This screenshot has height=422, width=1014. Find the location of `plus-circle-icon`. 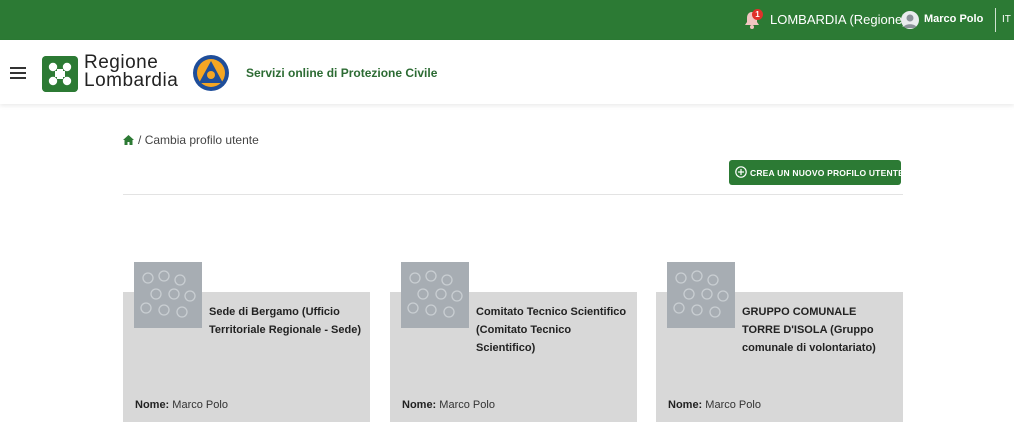

plus-circle-icon is located at coordinates (741, 172).